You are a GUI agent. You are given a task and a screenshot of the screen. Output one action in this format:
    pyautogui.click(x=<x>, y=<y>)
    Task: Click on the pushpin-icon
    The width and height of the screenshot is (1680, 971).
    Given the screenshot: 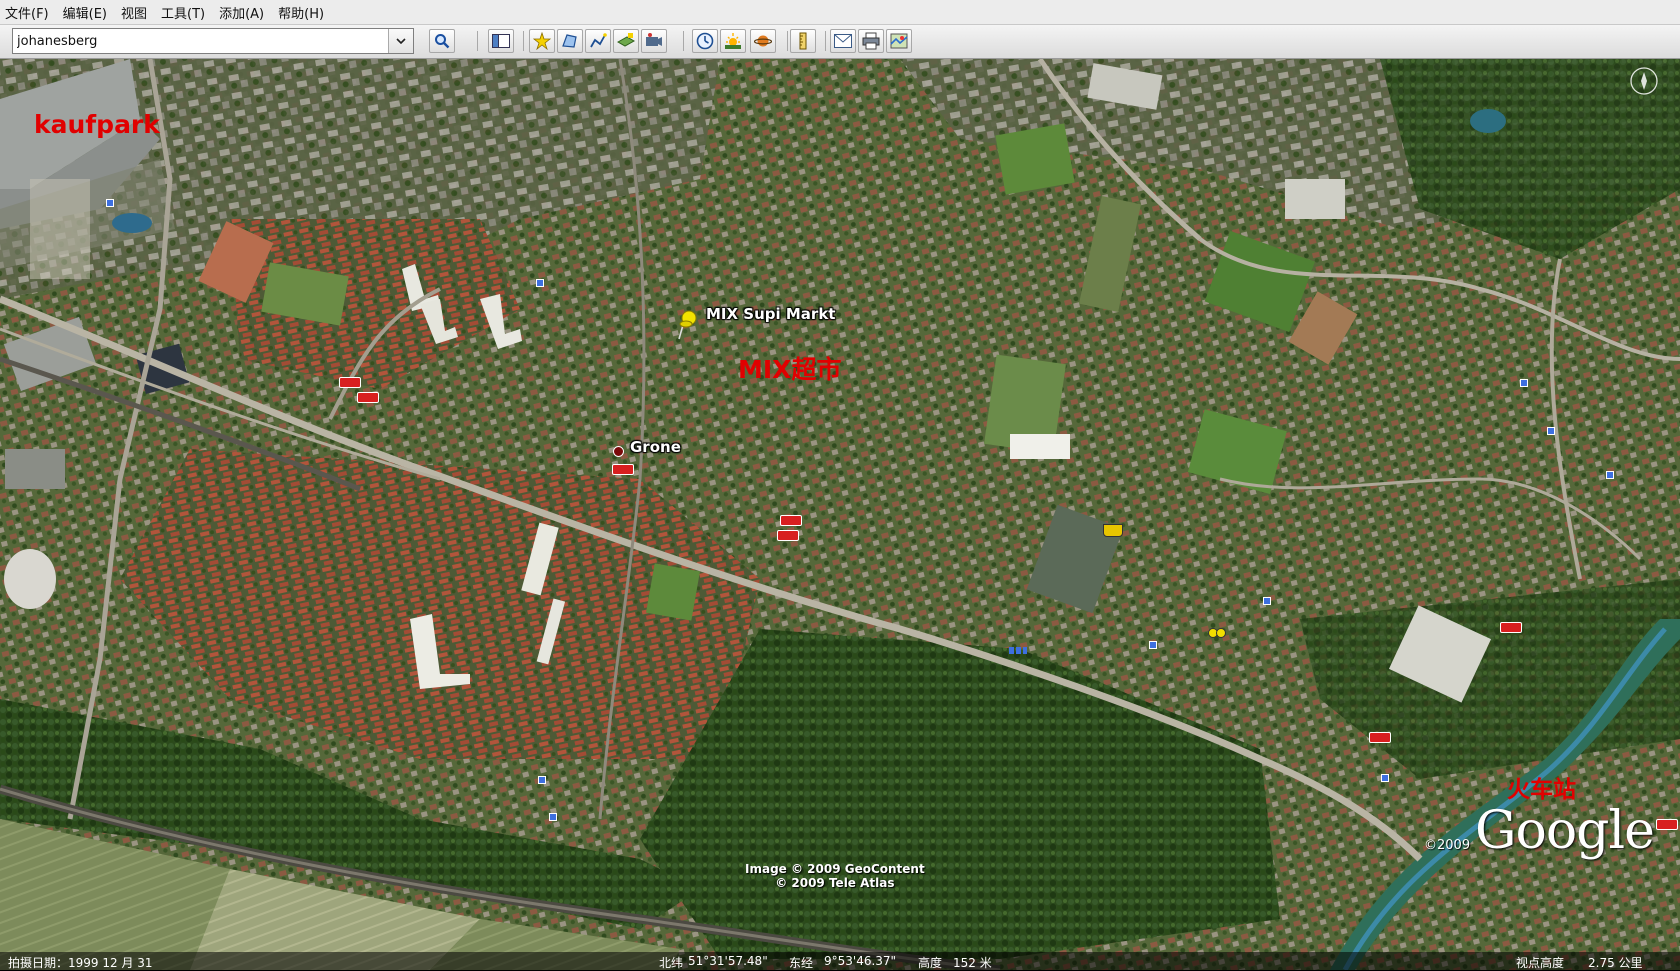 What is the action you would take?
    pyautogui.click(x=689, y=327)
    